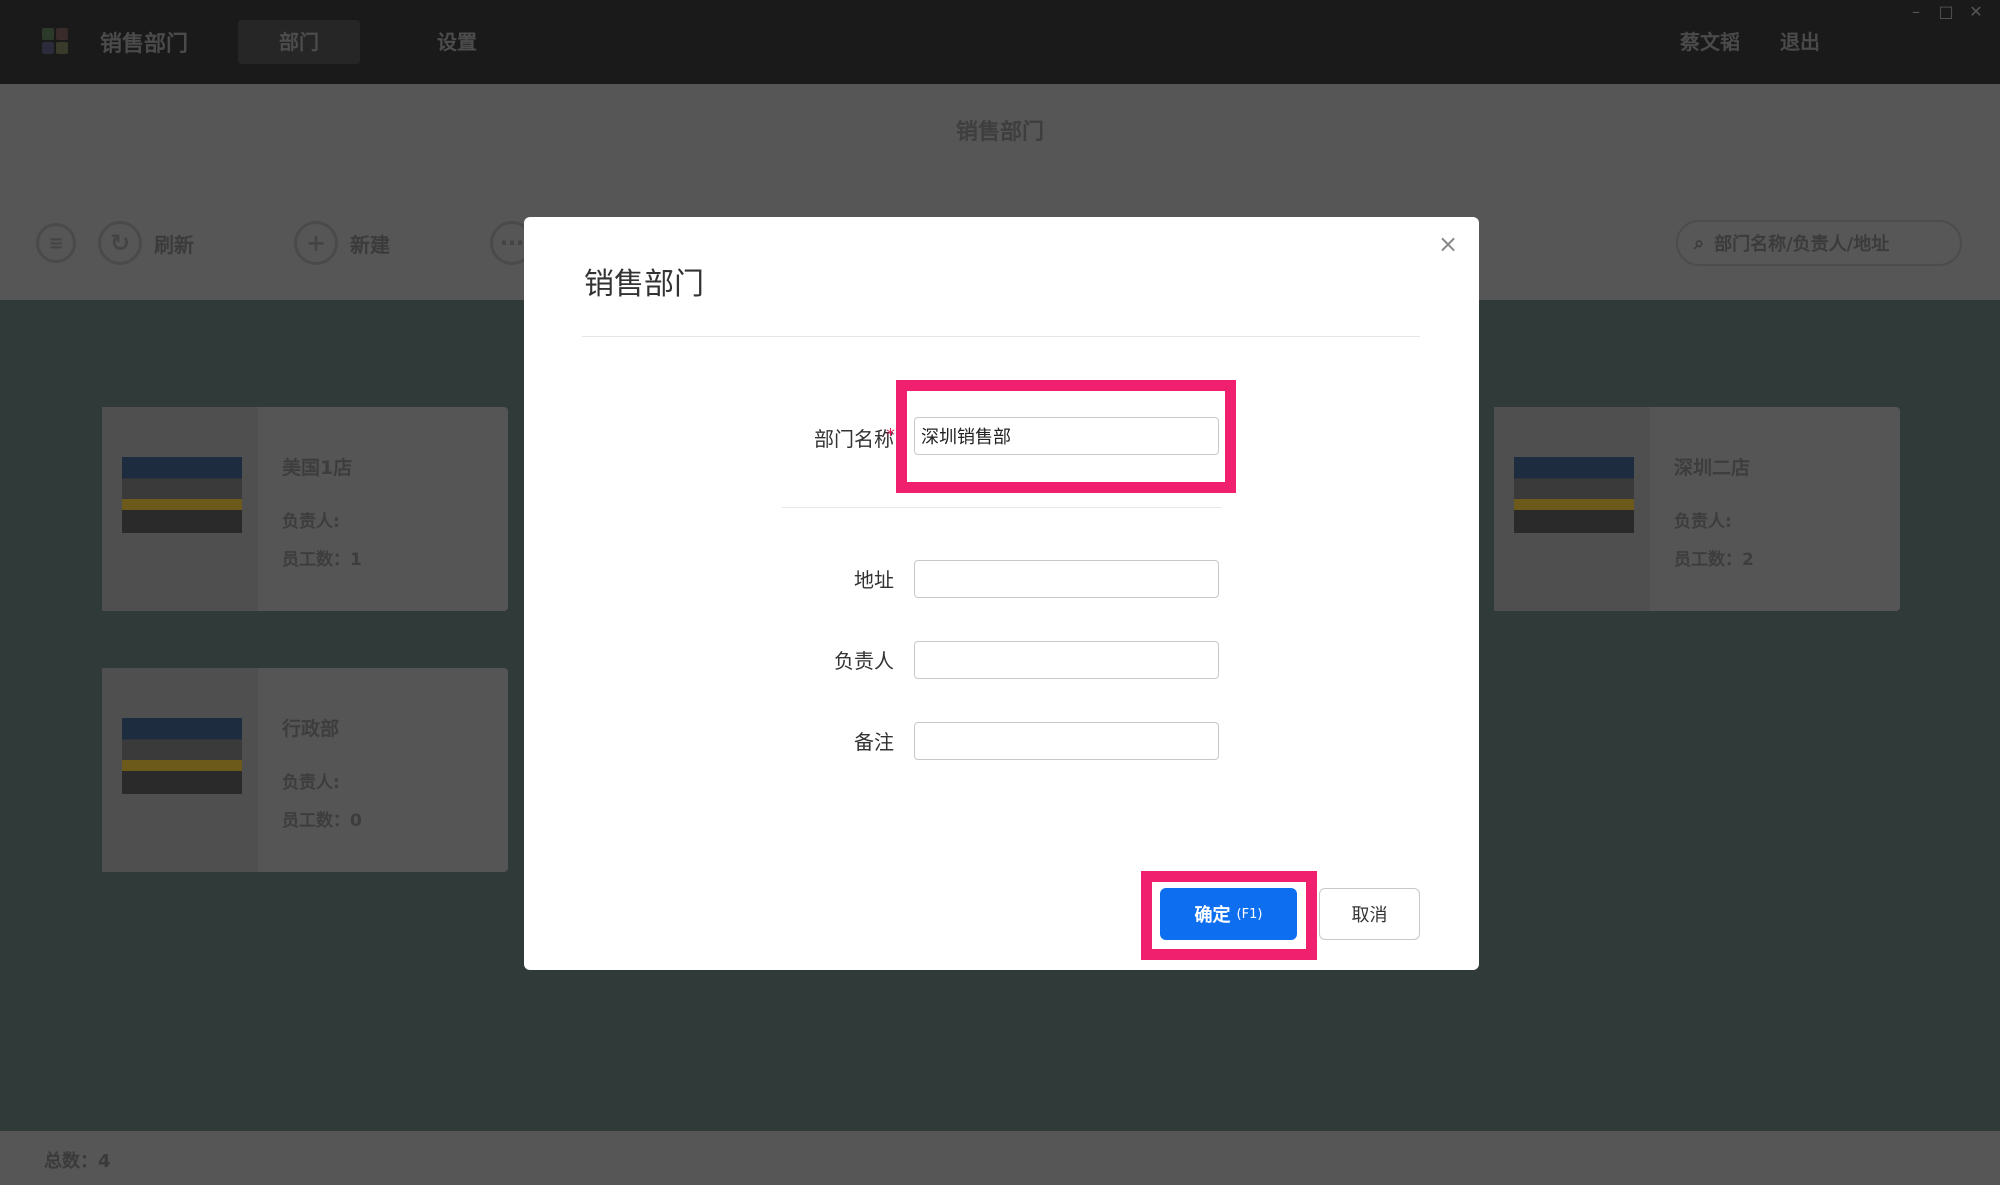 This screenshot has height=1185, width=2000. Describe the element at coordinates (457, 42) in the screenshot. I see `tab-settings: 设置` at that location.